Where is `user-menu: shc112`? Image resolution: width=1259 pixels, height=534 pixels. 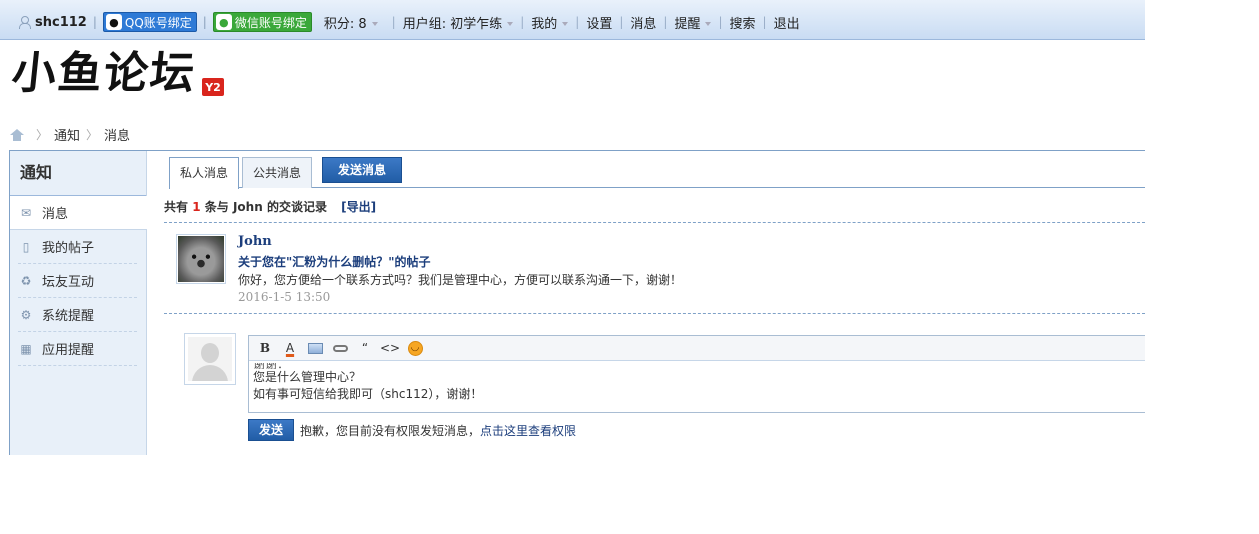 user-menu: shc112 is located at coordinates (52, 22).